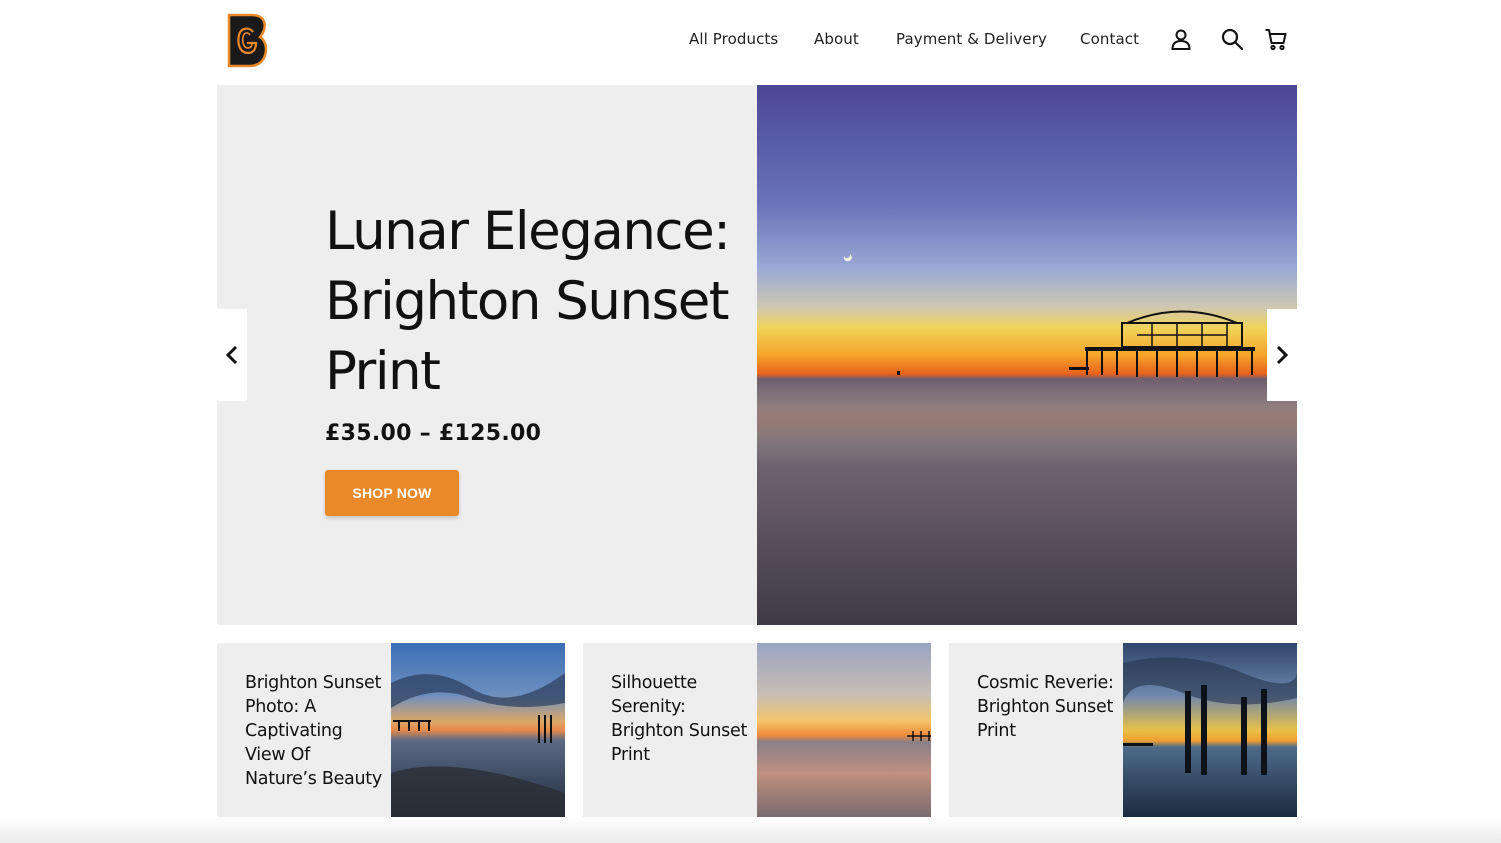 This screenshot has width=1501, height=843. I want to click on nav-all-products: All Products, so click(733, 39).